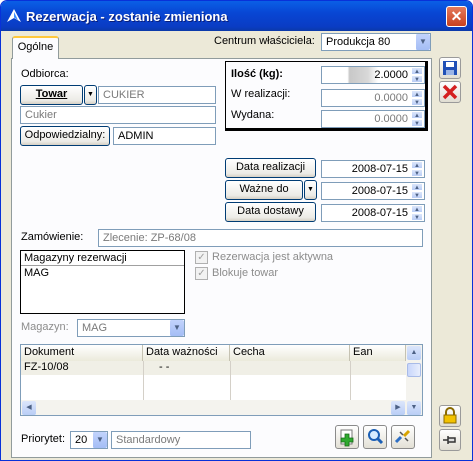  I want to click on tab-label: Ogólne, so click(35, 47).